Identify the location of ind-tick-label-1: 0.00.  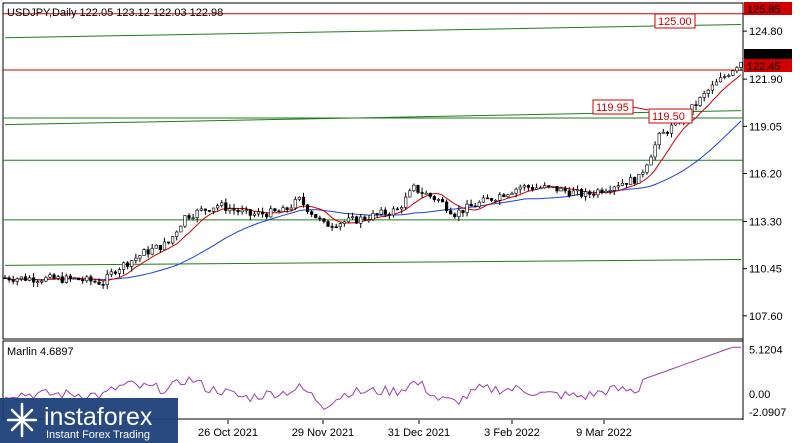
(759, 395).